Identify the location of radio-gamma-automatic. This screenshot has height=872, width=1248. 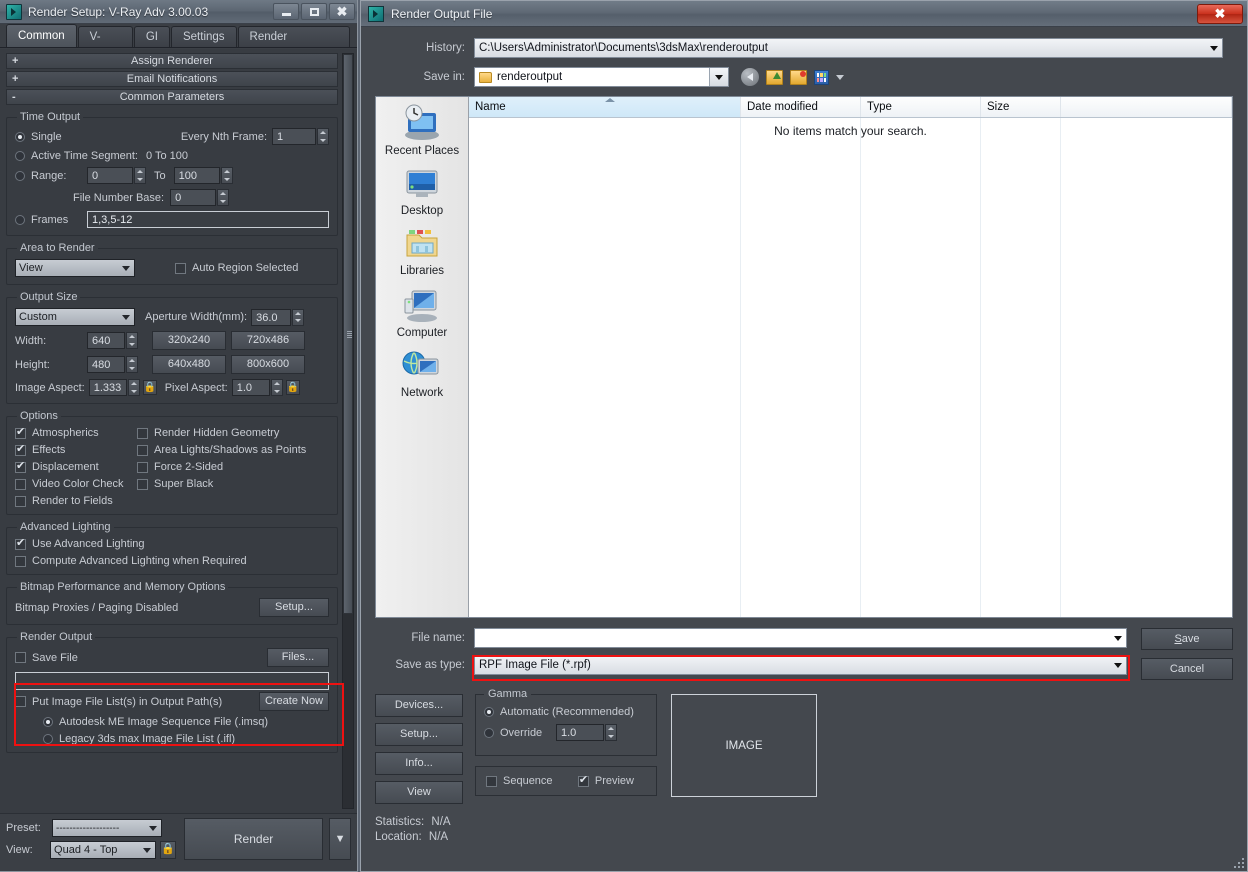
(489, 712).